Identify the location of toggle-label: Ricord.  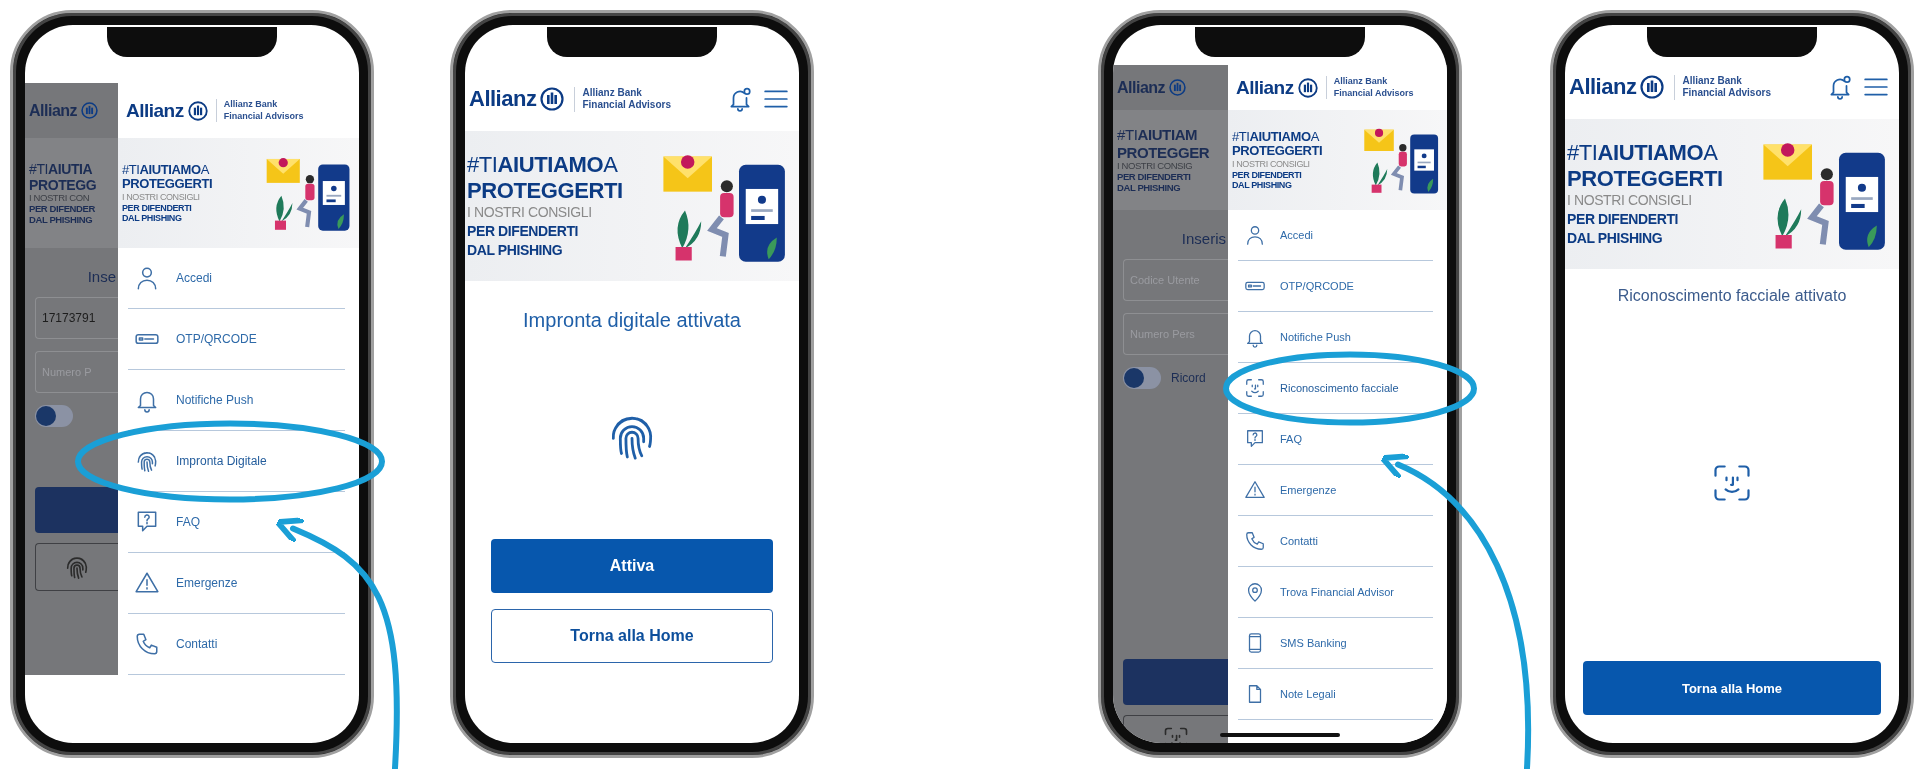
(1188, 378).